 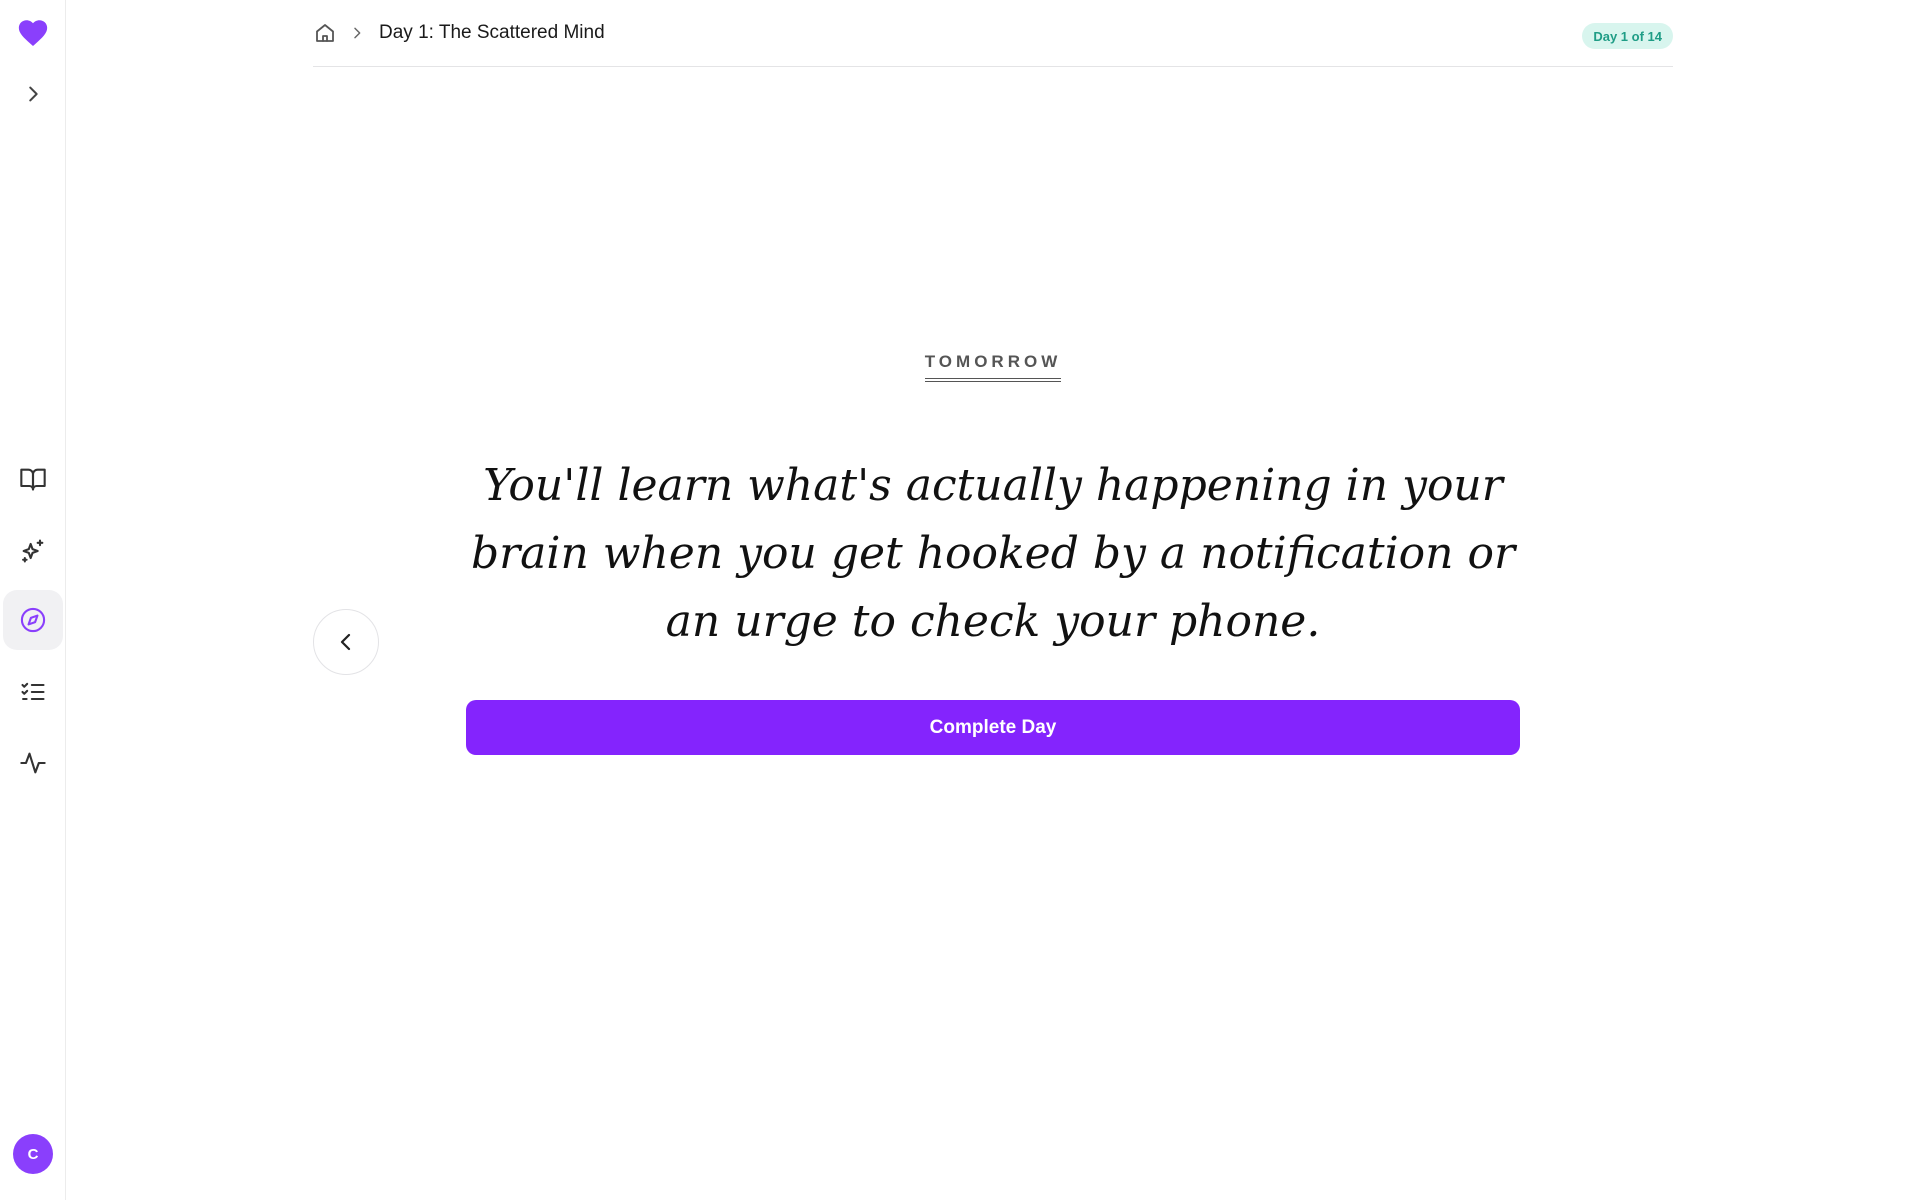 I want to click on home-icon, so click(x=325, y=33).